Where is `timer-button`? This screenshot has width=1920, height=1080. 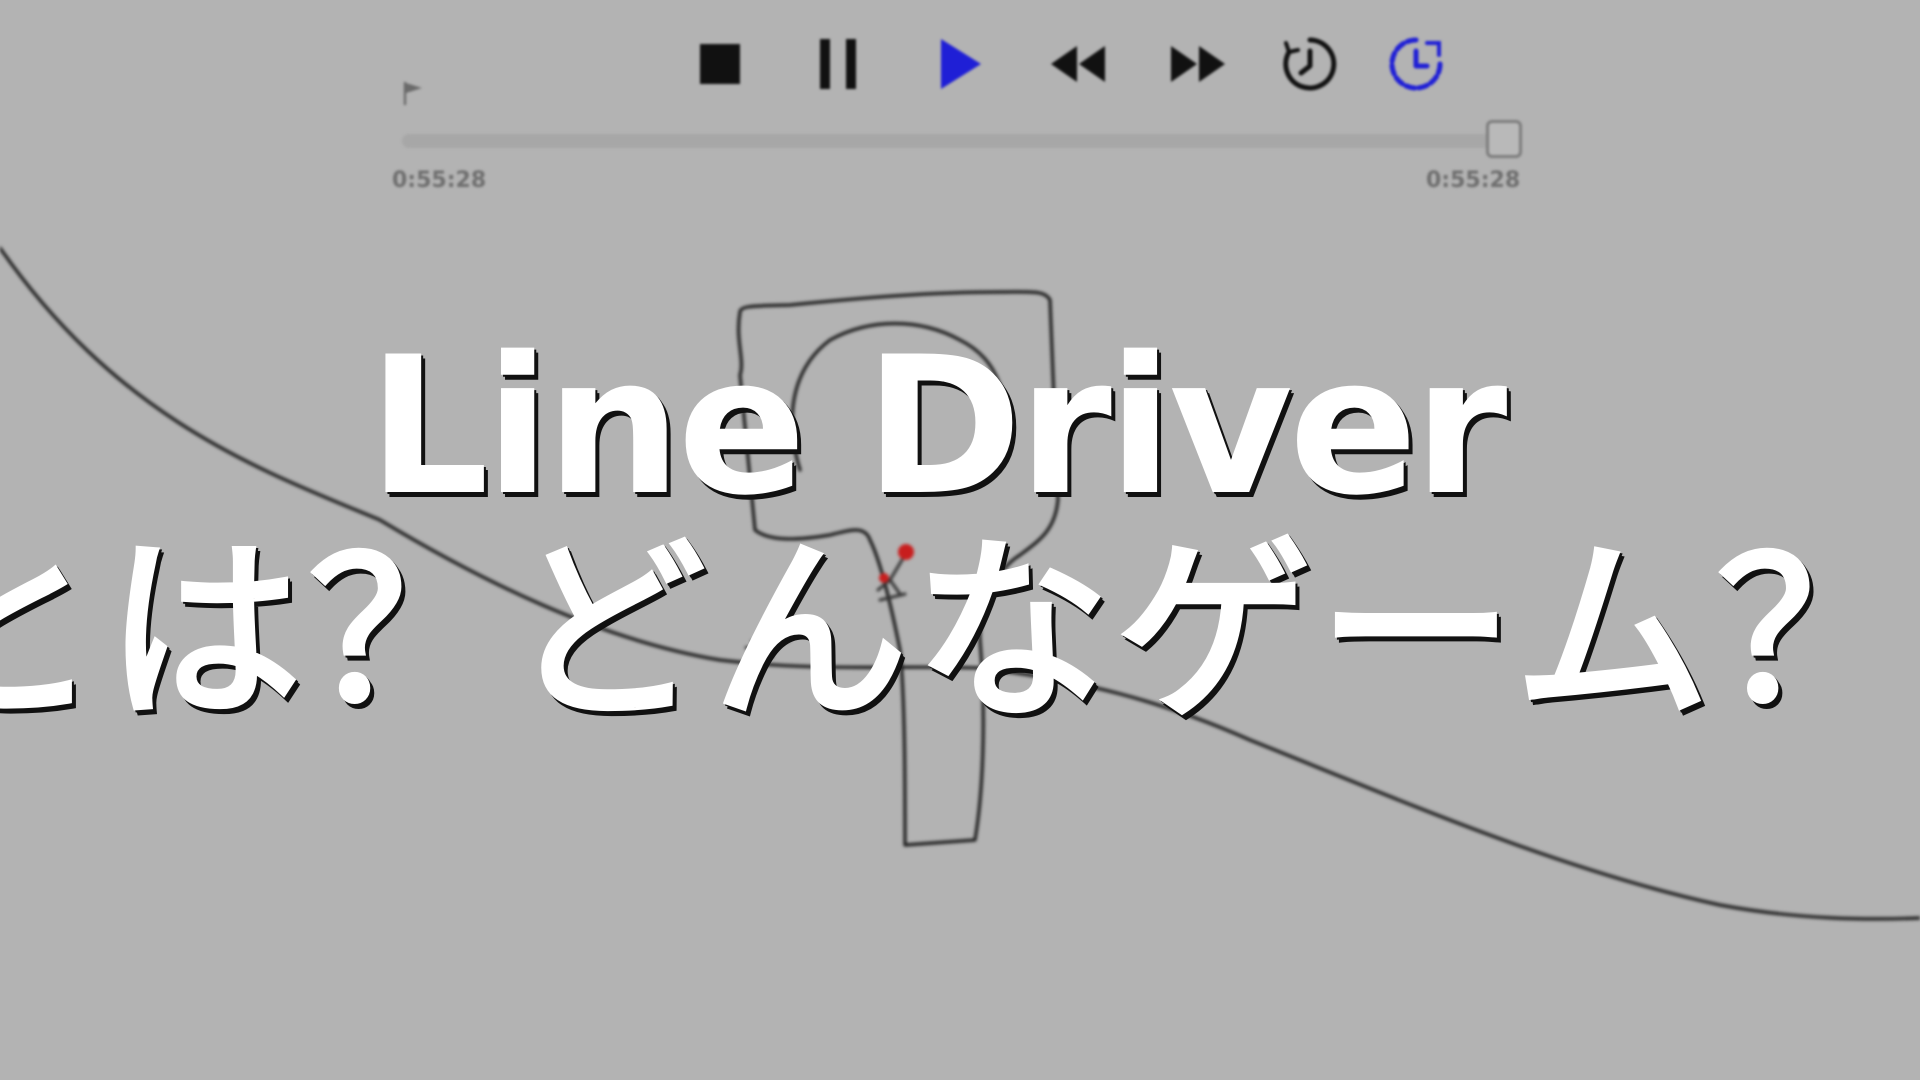
timer-button is located at coordinates (1416, 64).